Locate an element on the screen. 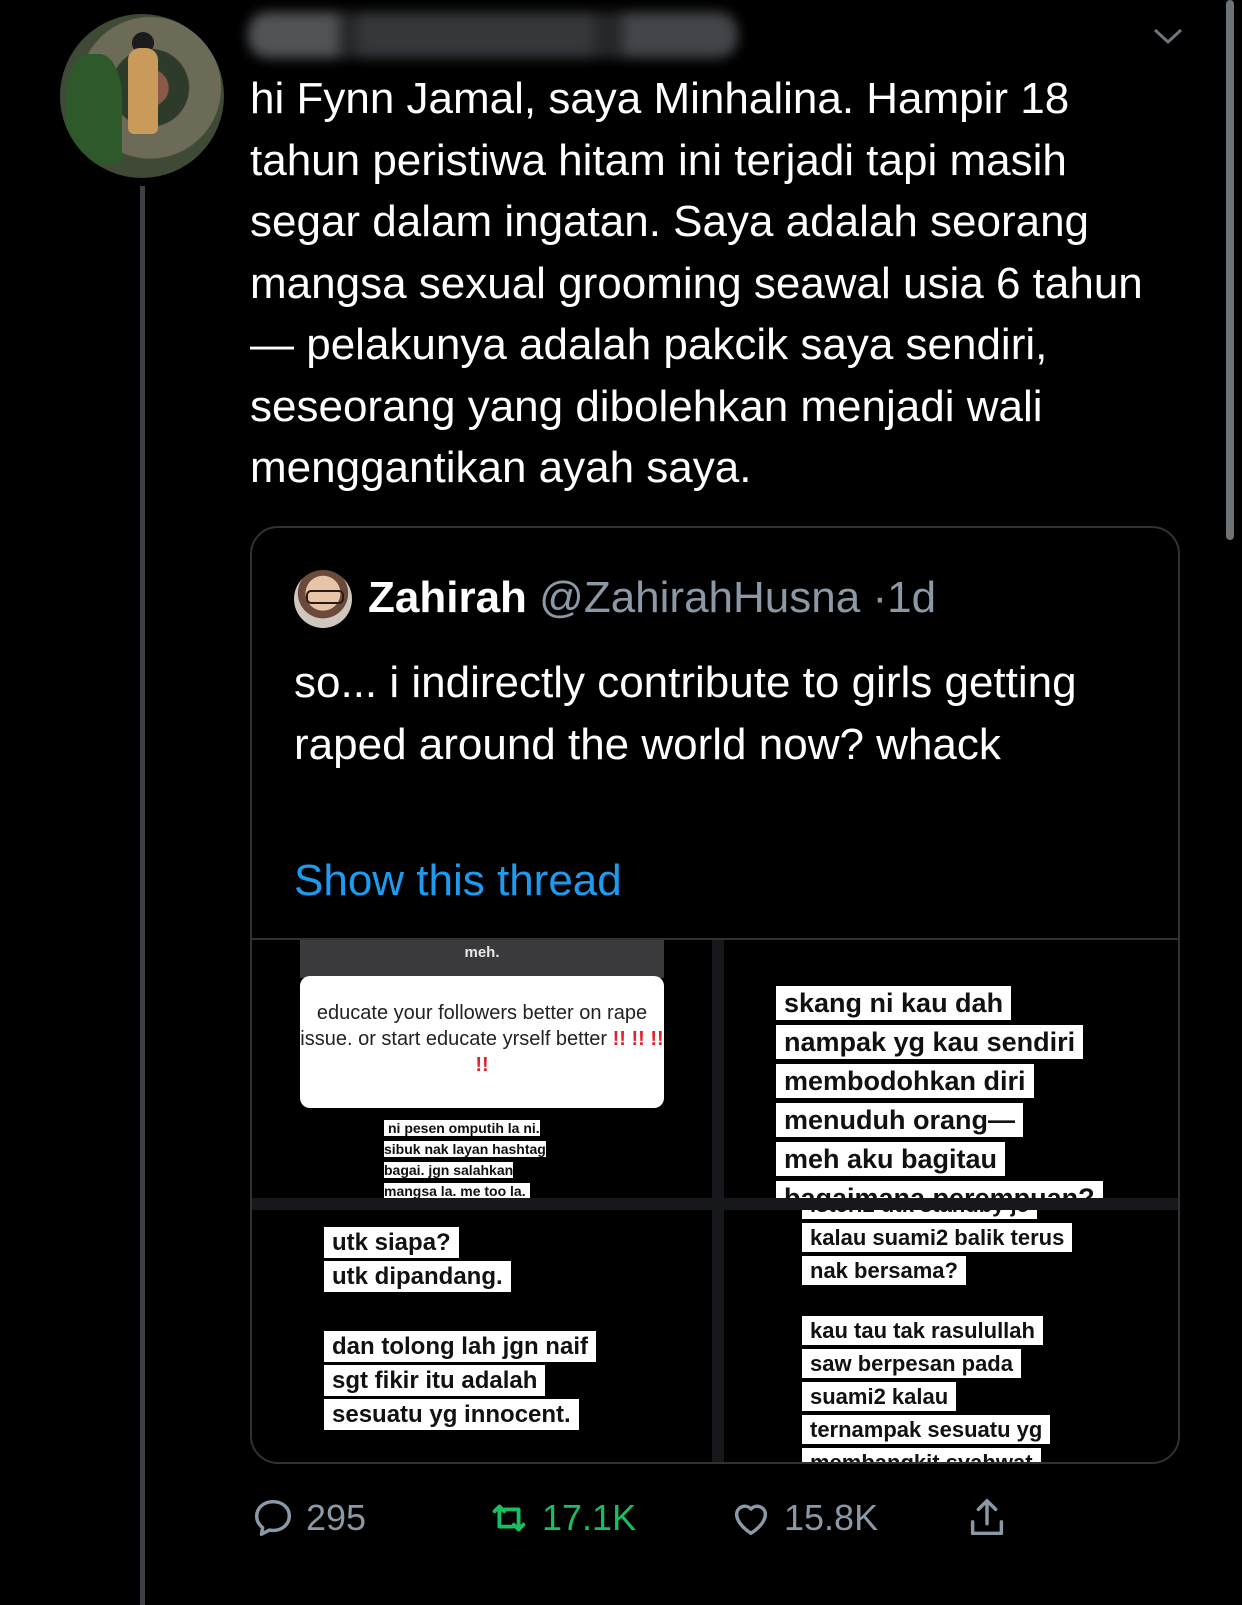 The height and width of the screenshot is (1605, 1242). story-line: nak bersama? is located at coordinates (884, 1270).